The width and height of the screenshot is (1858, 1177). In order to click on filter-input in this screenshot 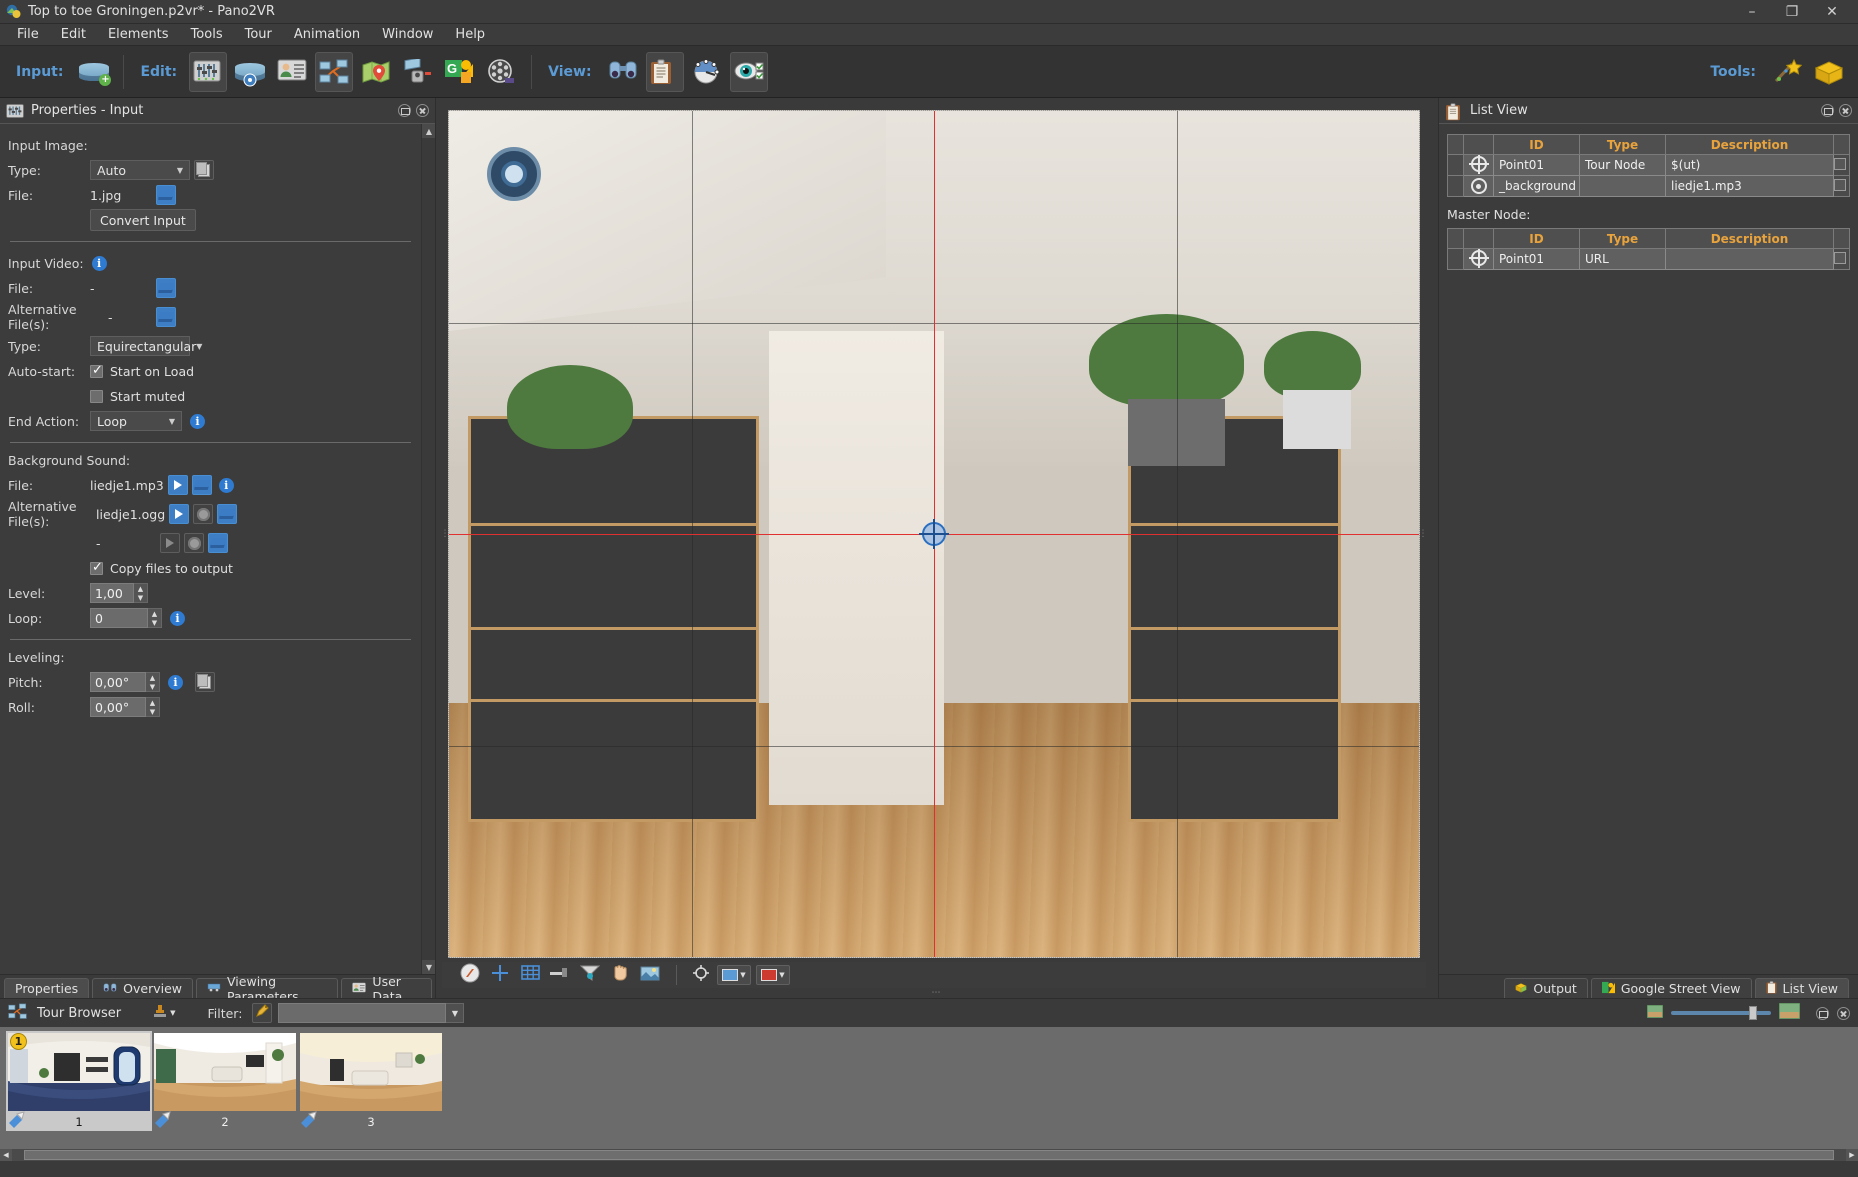, I will do `click(362, 1013)`.